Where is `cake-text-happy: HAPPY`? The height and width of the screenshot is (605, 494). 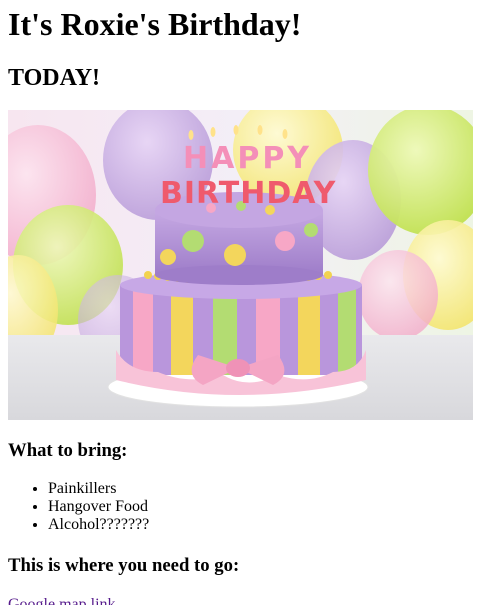 cake-text-happy: HAPPY is located at coordinates (247, 158).